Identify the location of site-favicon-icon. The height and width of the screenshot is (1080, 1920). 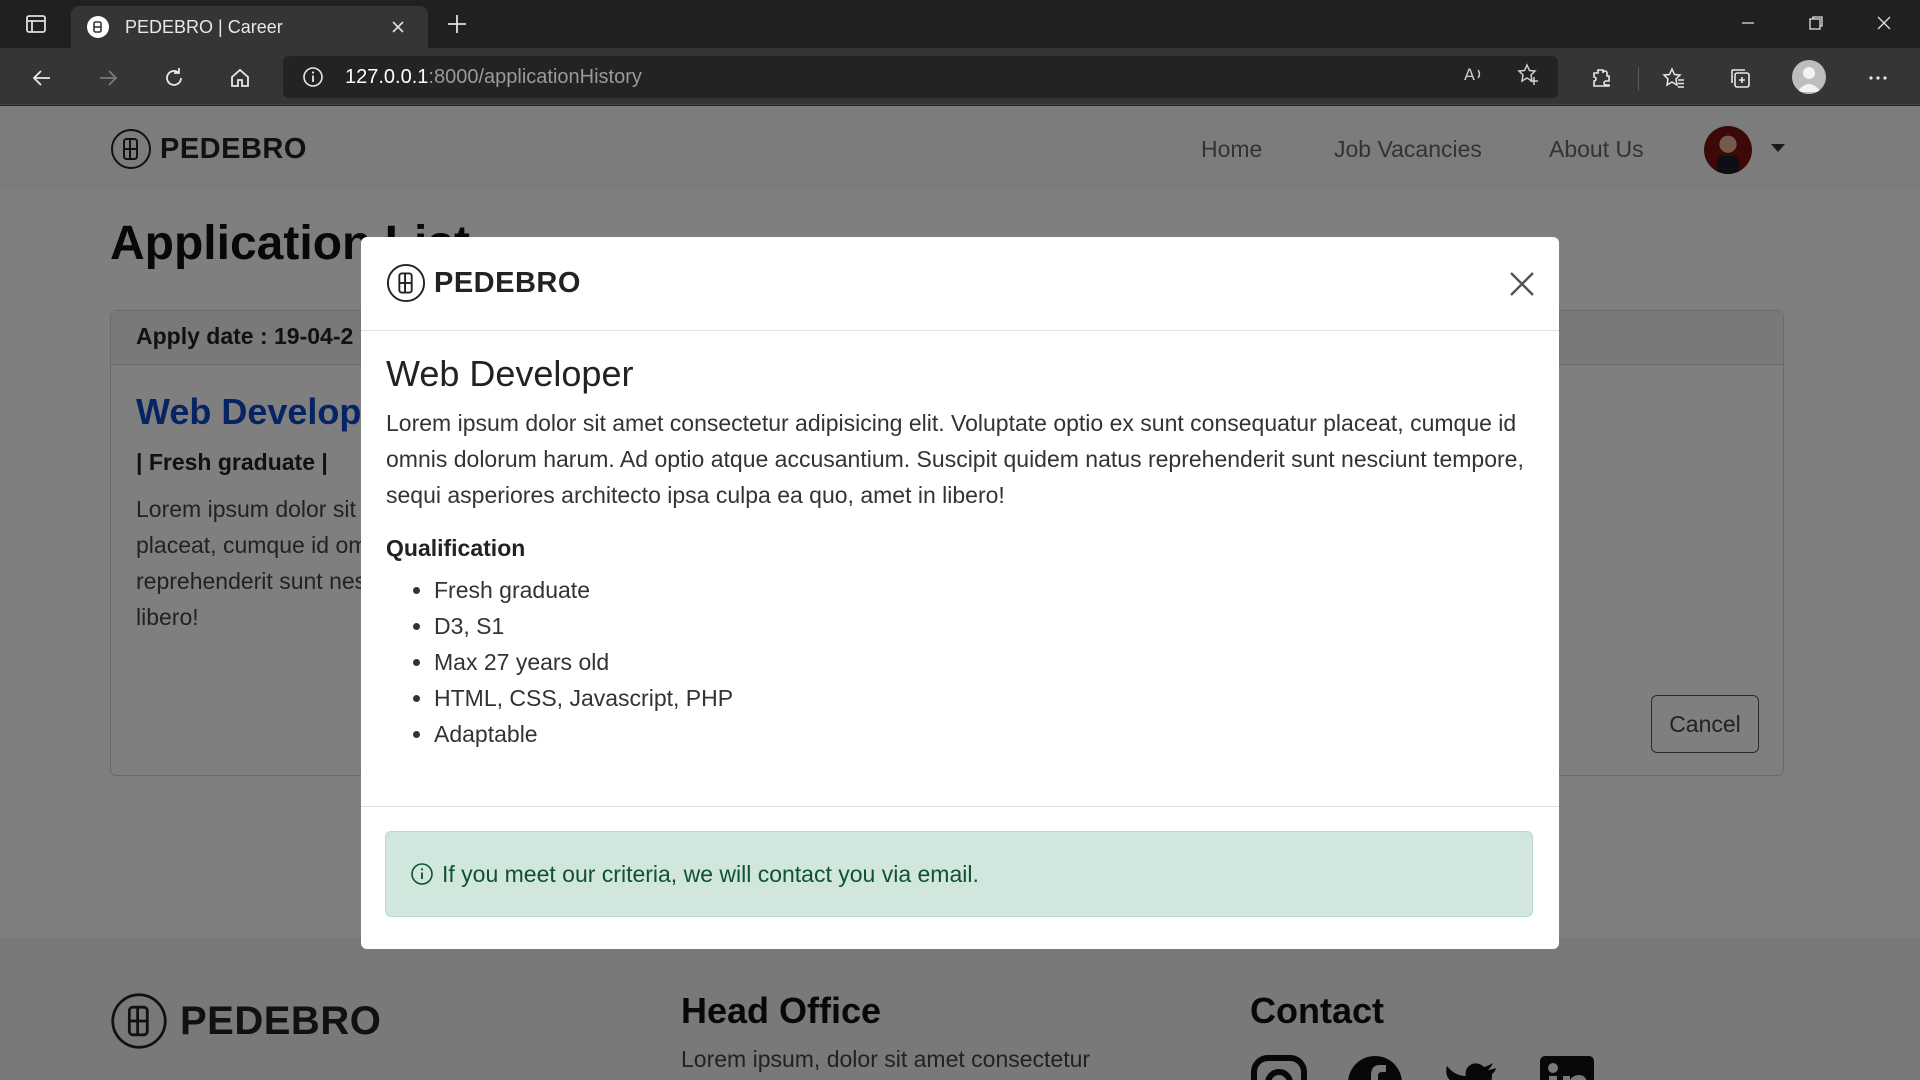
(98, 27).